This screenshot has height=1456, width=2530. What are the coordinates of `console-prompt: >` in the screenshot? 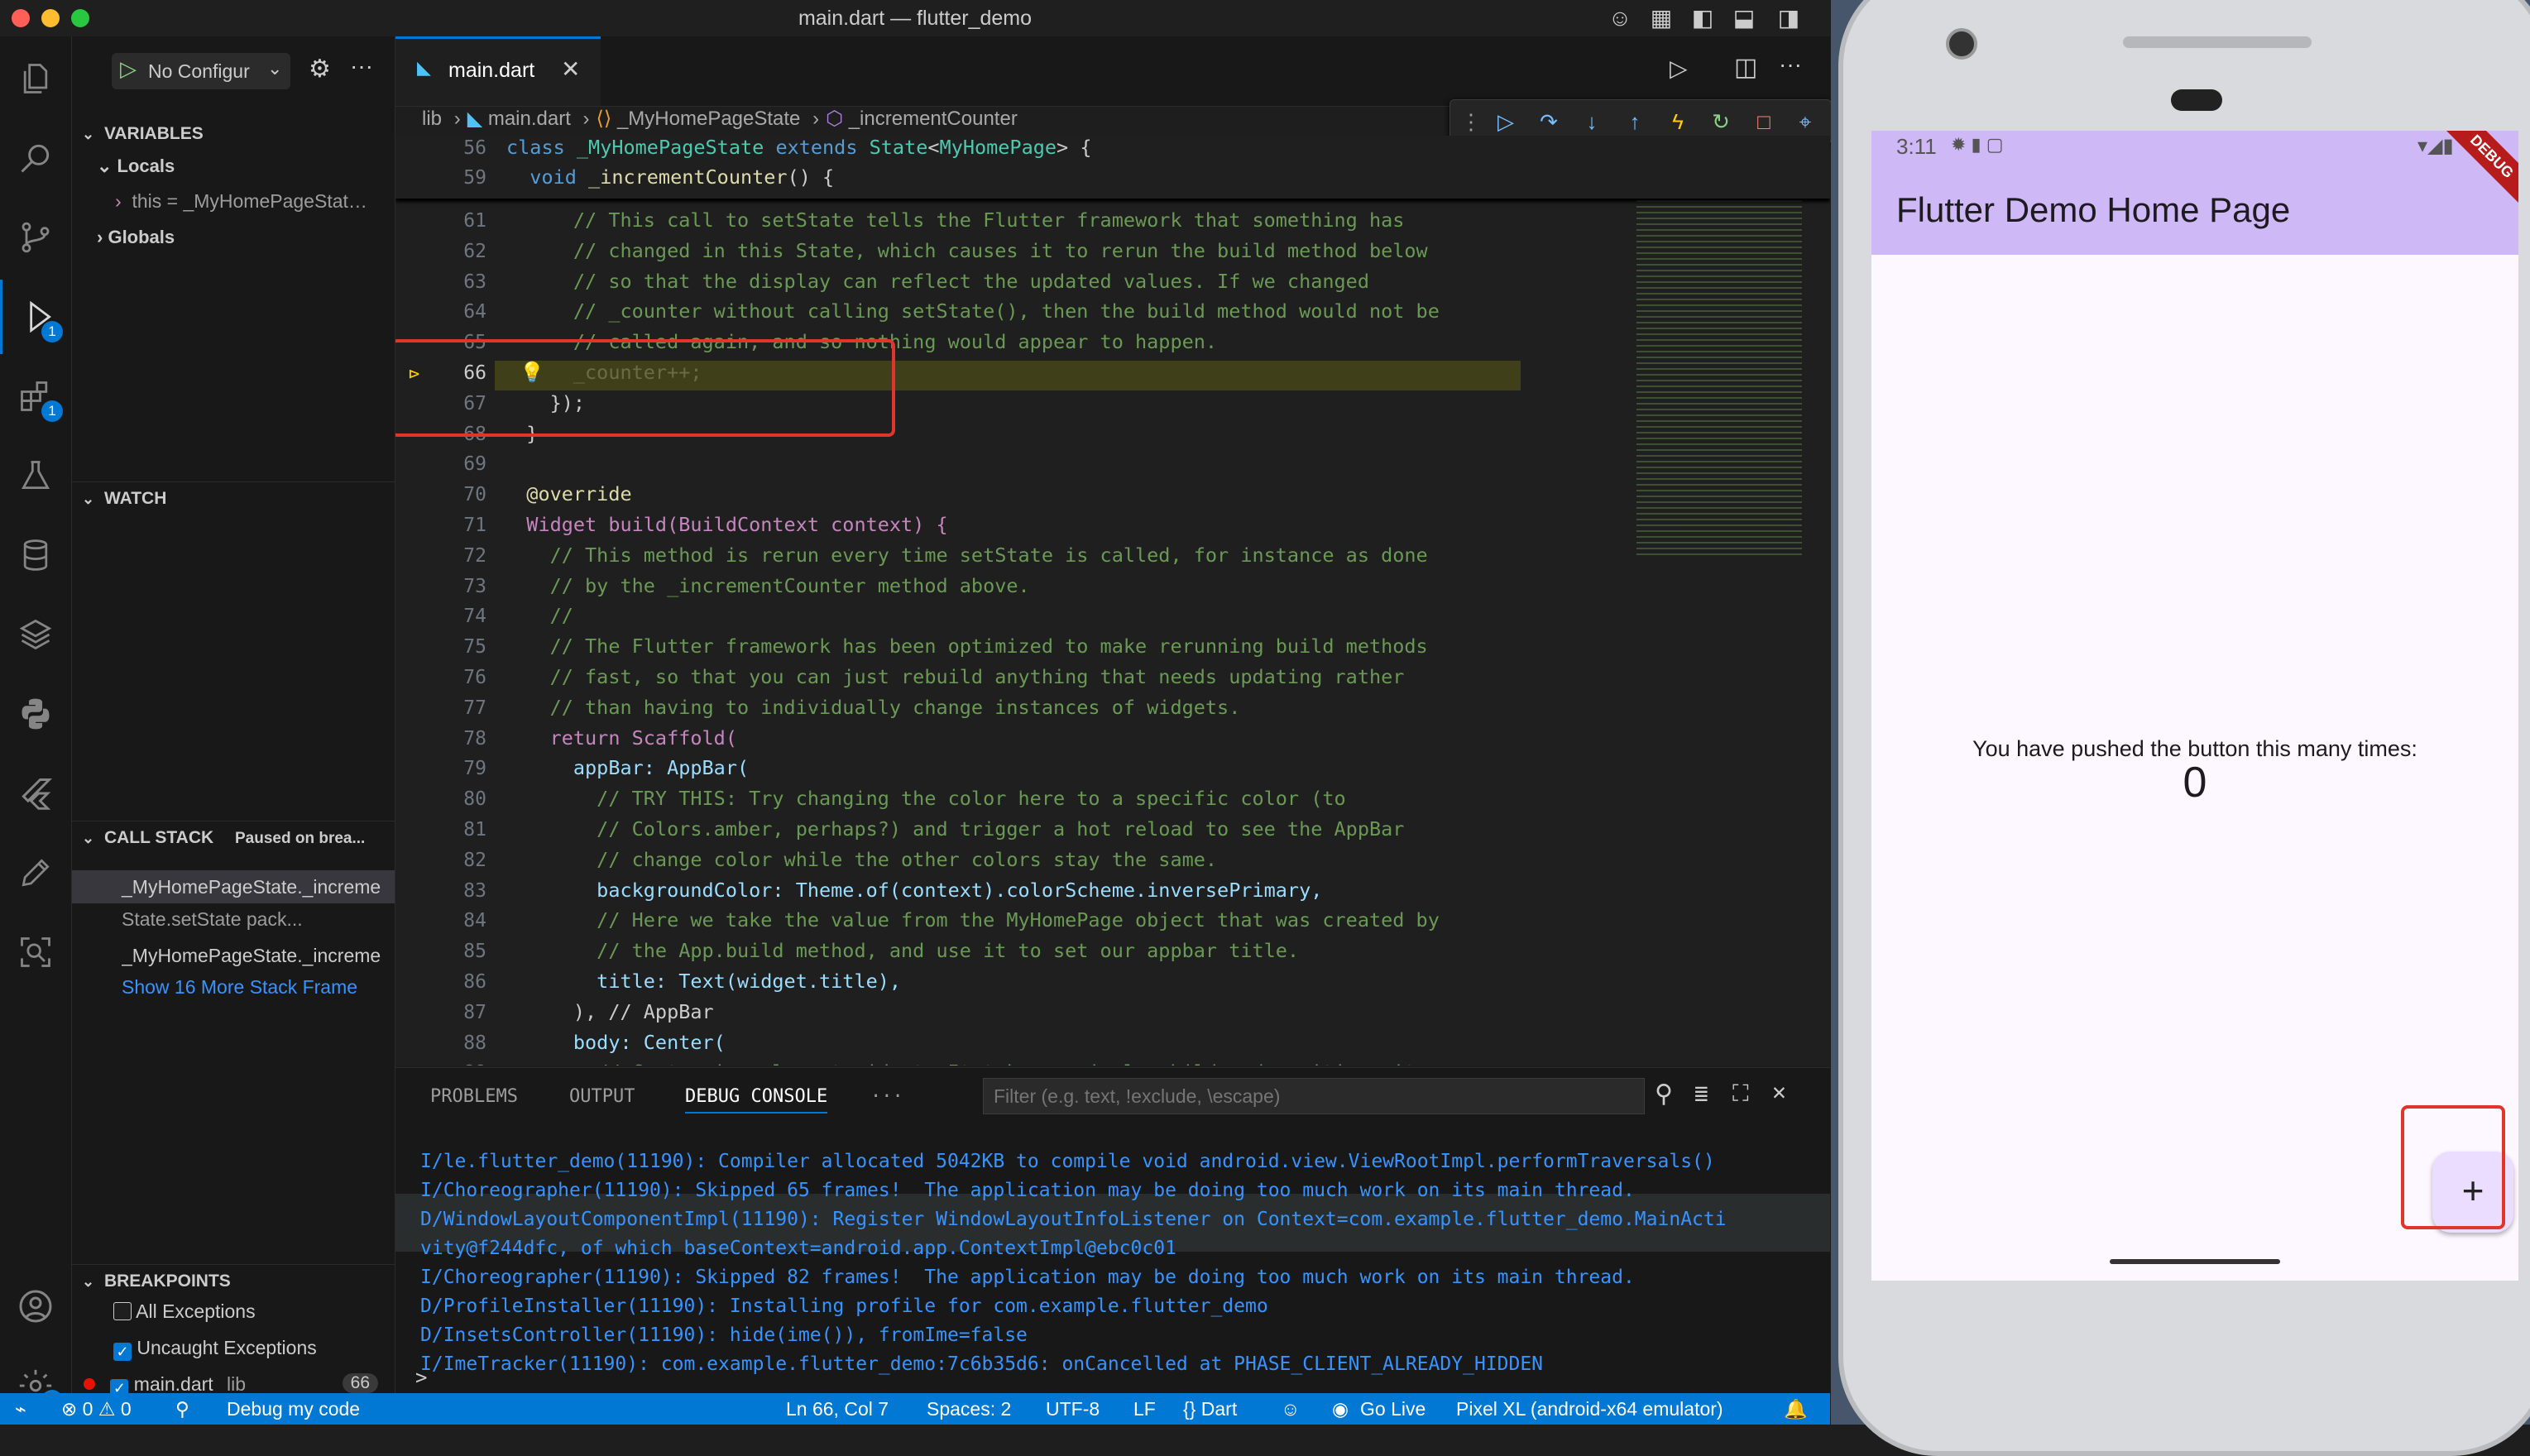 It's located at (421, 1377).